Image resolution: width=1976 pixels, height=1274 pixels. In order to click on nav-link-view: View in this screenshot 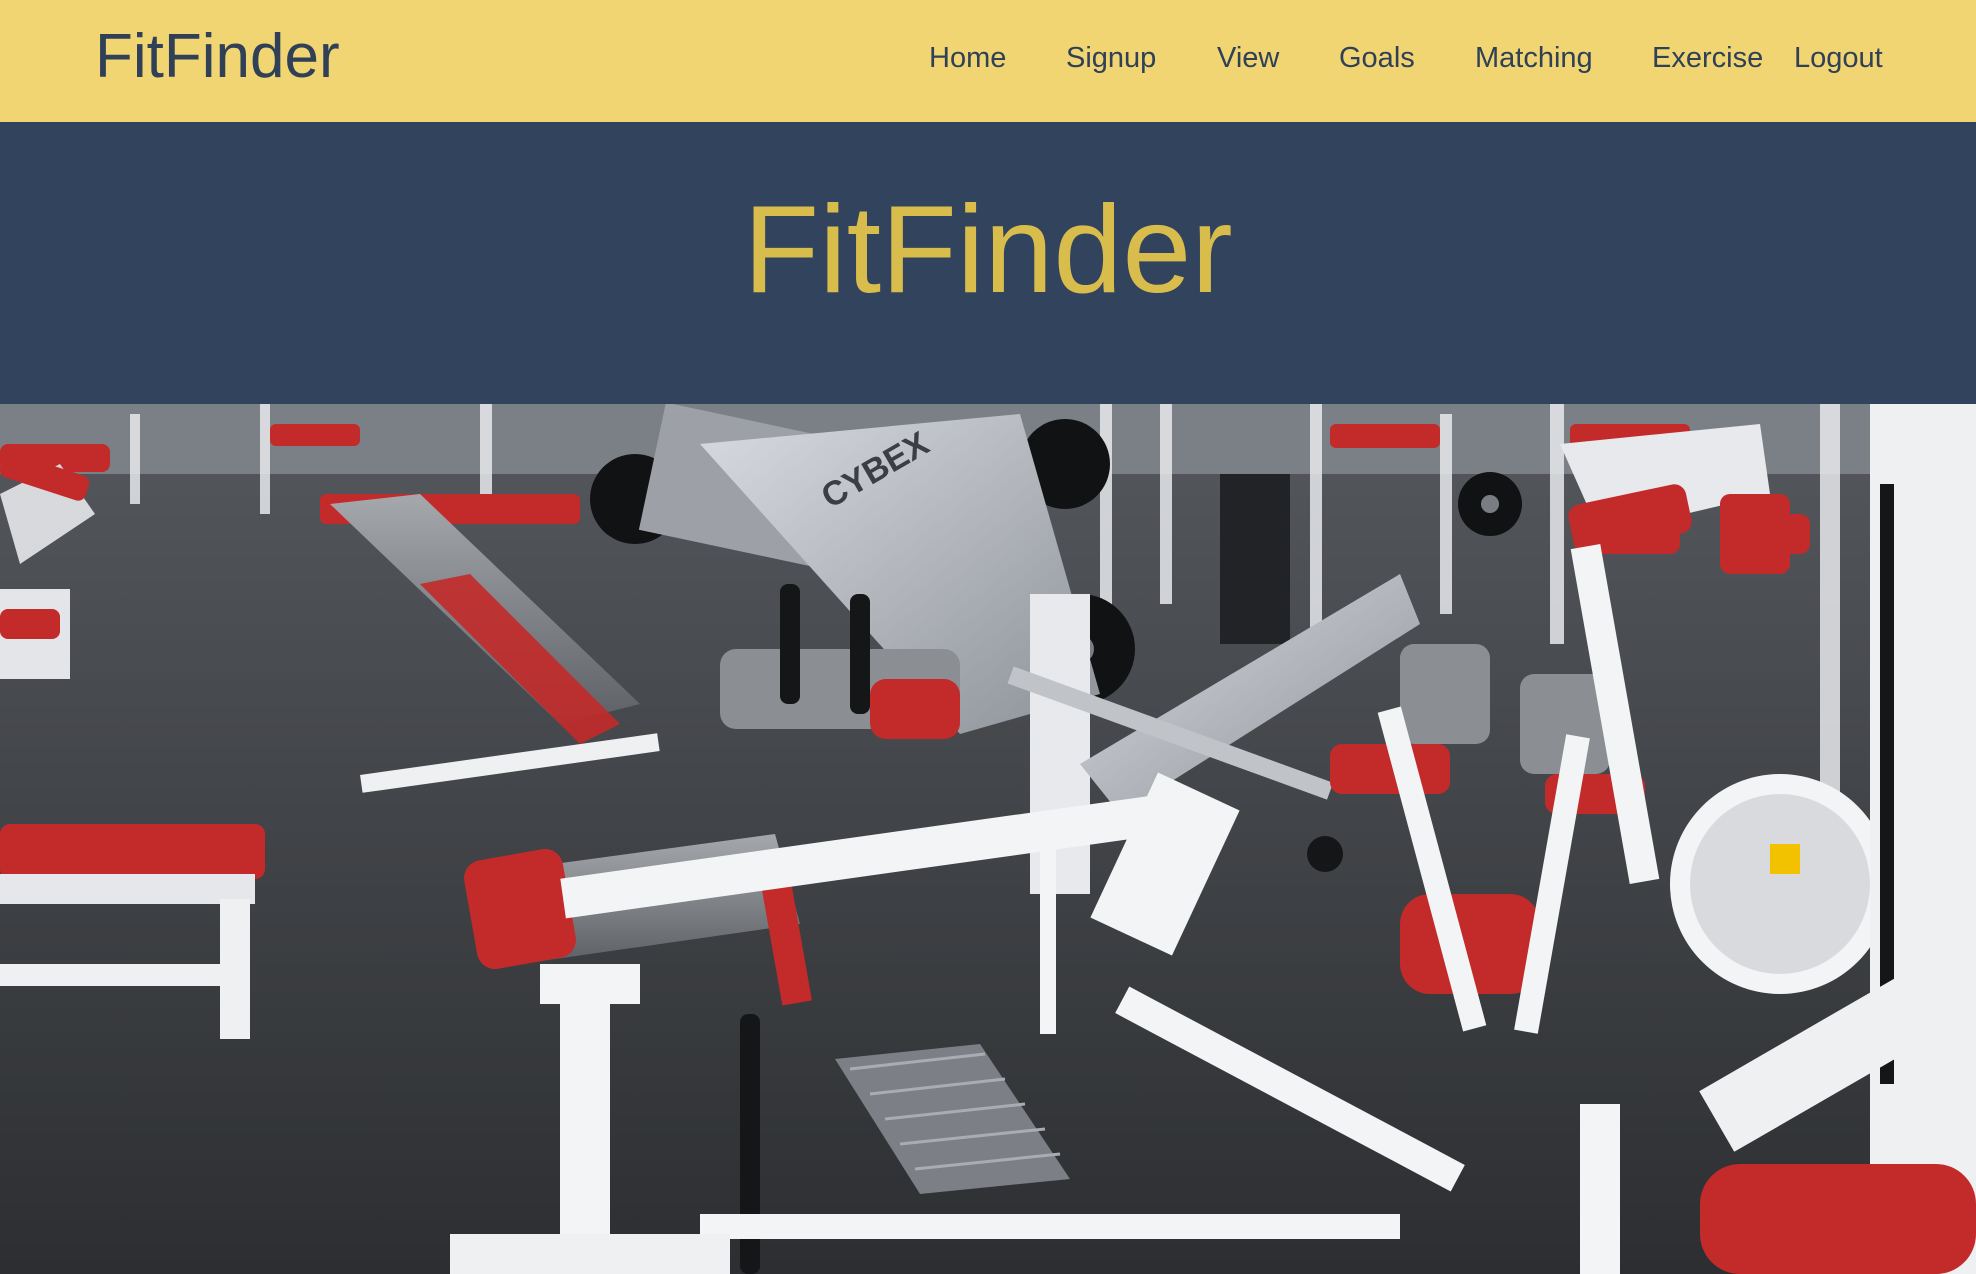, I will do `click(1248, 58)`.